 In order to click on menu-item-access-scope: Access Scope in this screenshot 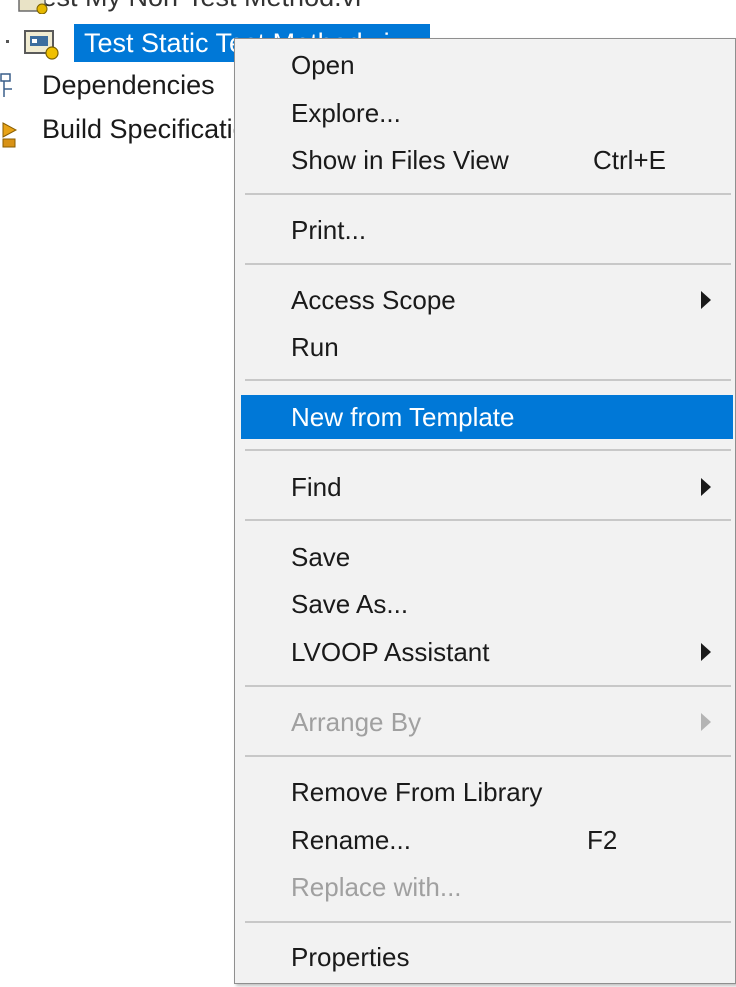, I will do `click(487, 300)`.